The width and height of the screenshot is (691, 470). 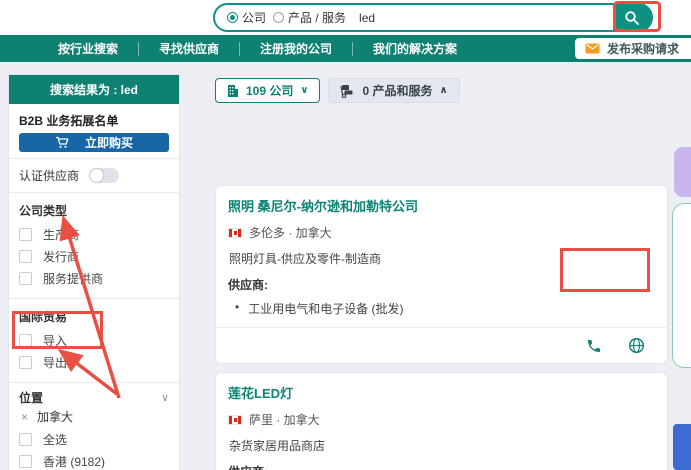 I want to click on filter-option-service-provider: 服务提供商, so click(x=94, y=278).